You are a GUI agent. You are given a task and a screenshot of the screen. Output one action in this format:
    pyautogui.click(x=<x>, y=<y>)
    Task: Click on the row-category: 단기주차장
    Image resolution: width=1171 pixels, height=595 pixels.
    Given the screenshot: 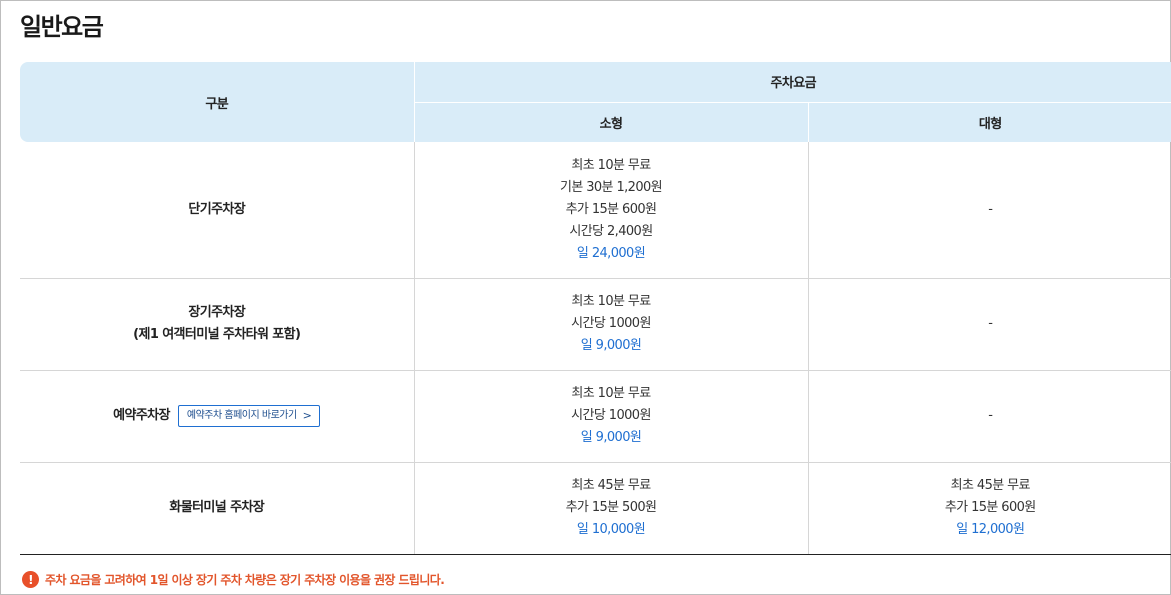 What is the action you would take?
    pyautogui.click(x=217, y=210)
    